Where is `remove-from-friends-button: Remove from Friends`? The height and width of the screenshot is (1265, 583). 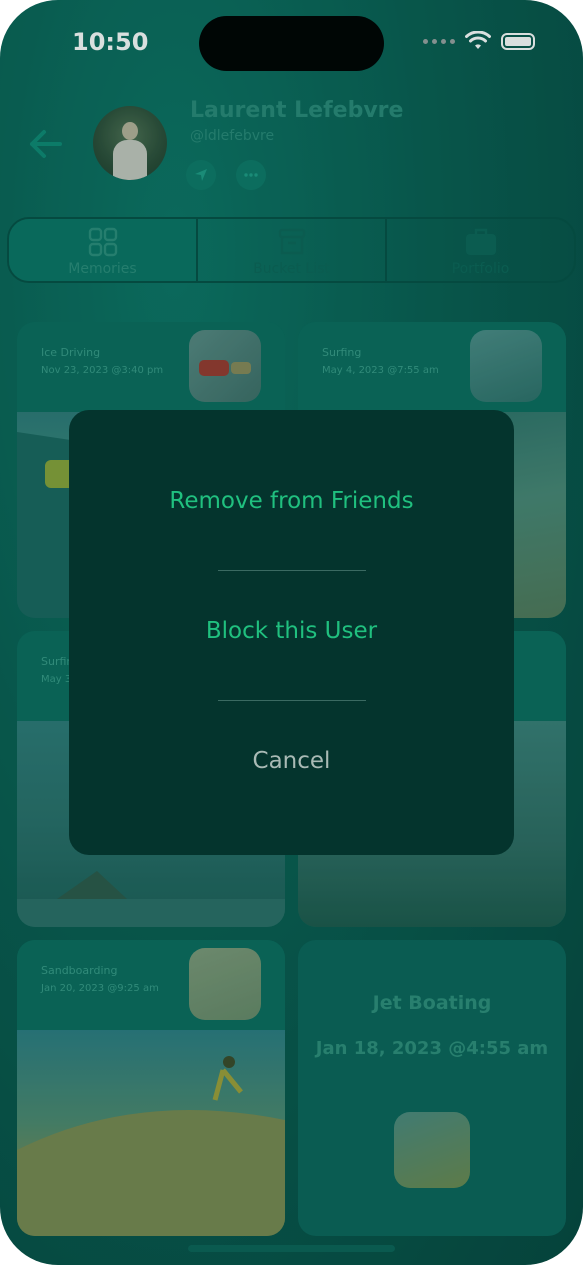
remove-from-friends-button: Remove from Friends is located at coordinates (291, 501).